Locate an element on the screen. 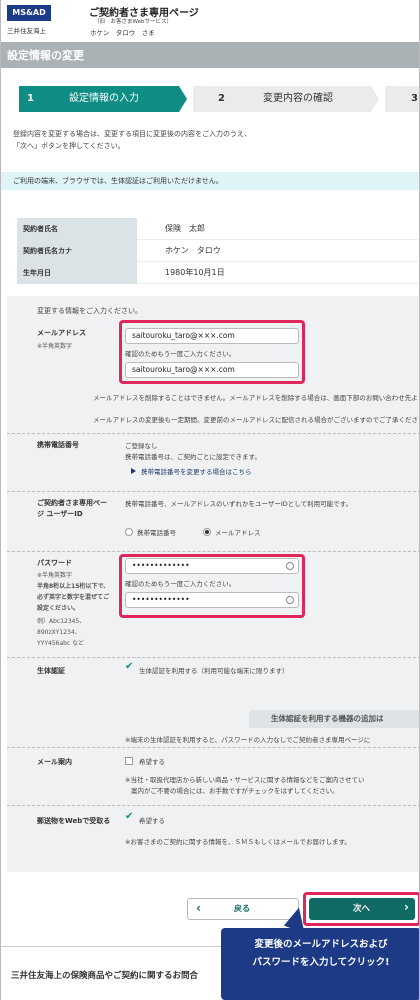 Image resolution: width=420 pixels, height=1000 pixels. step-indicator: 1 設定情報の入力 2 変更内容の確認 3 is located at coordinates (210, 99).